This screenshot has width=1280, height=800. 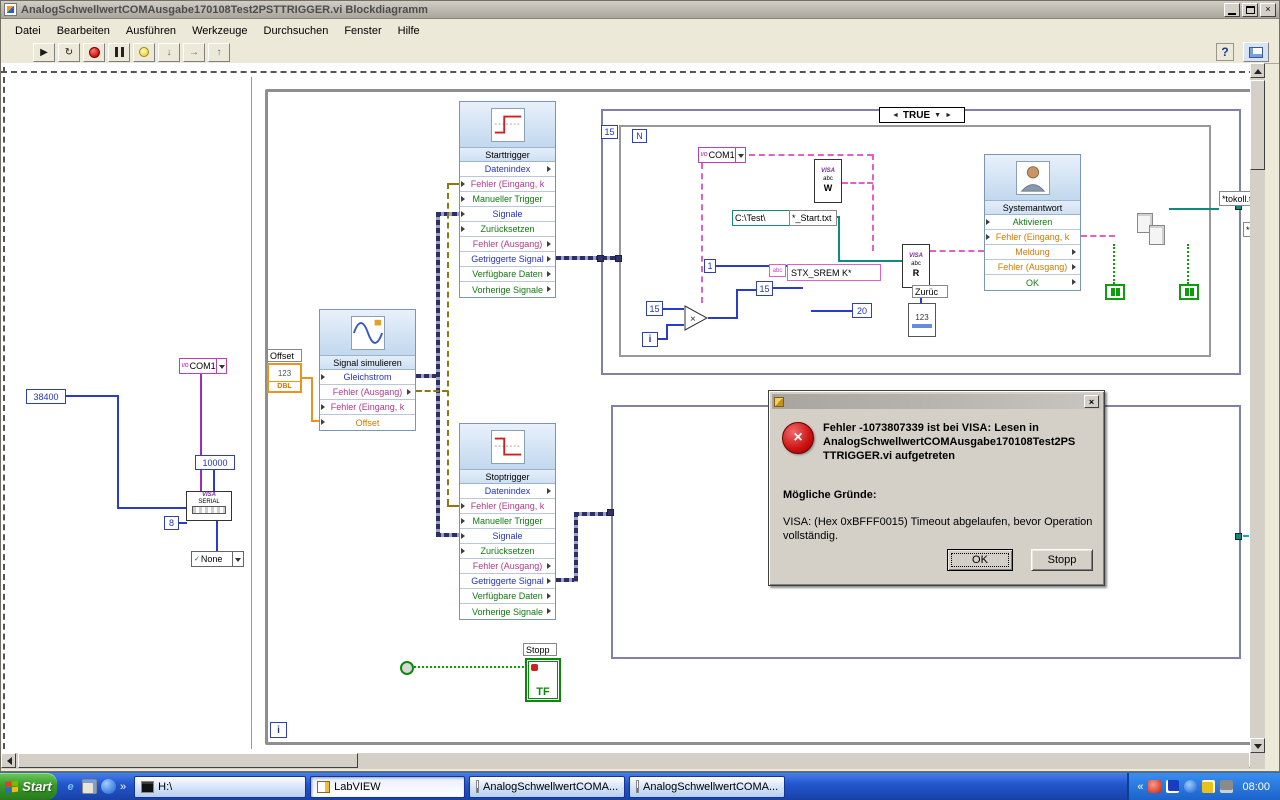 What do you see at coordinates (1032, 282) in the screenshot?
I see `terminal-row: OK` at bounding box center [1032, 282].